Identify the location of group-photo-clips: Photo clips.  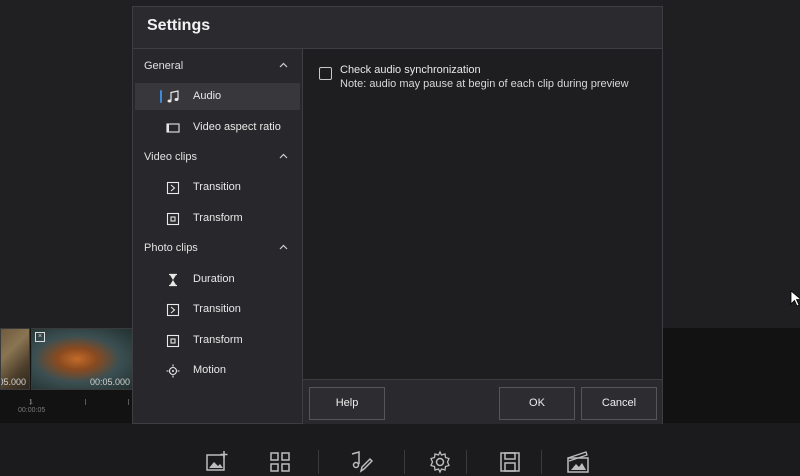
(217, 249).